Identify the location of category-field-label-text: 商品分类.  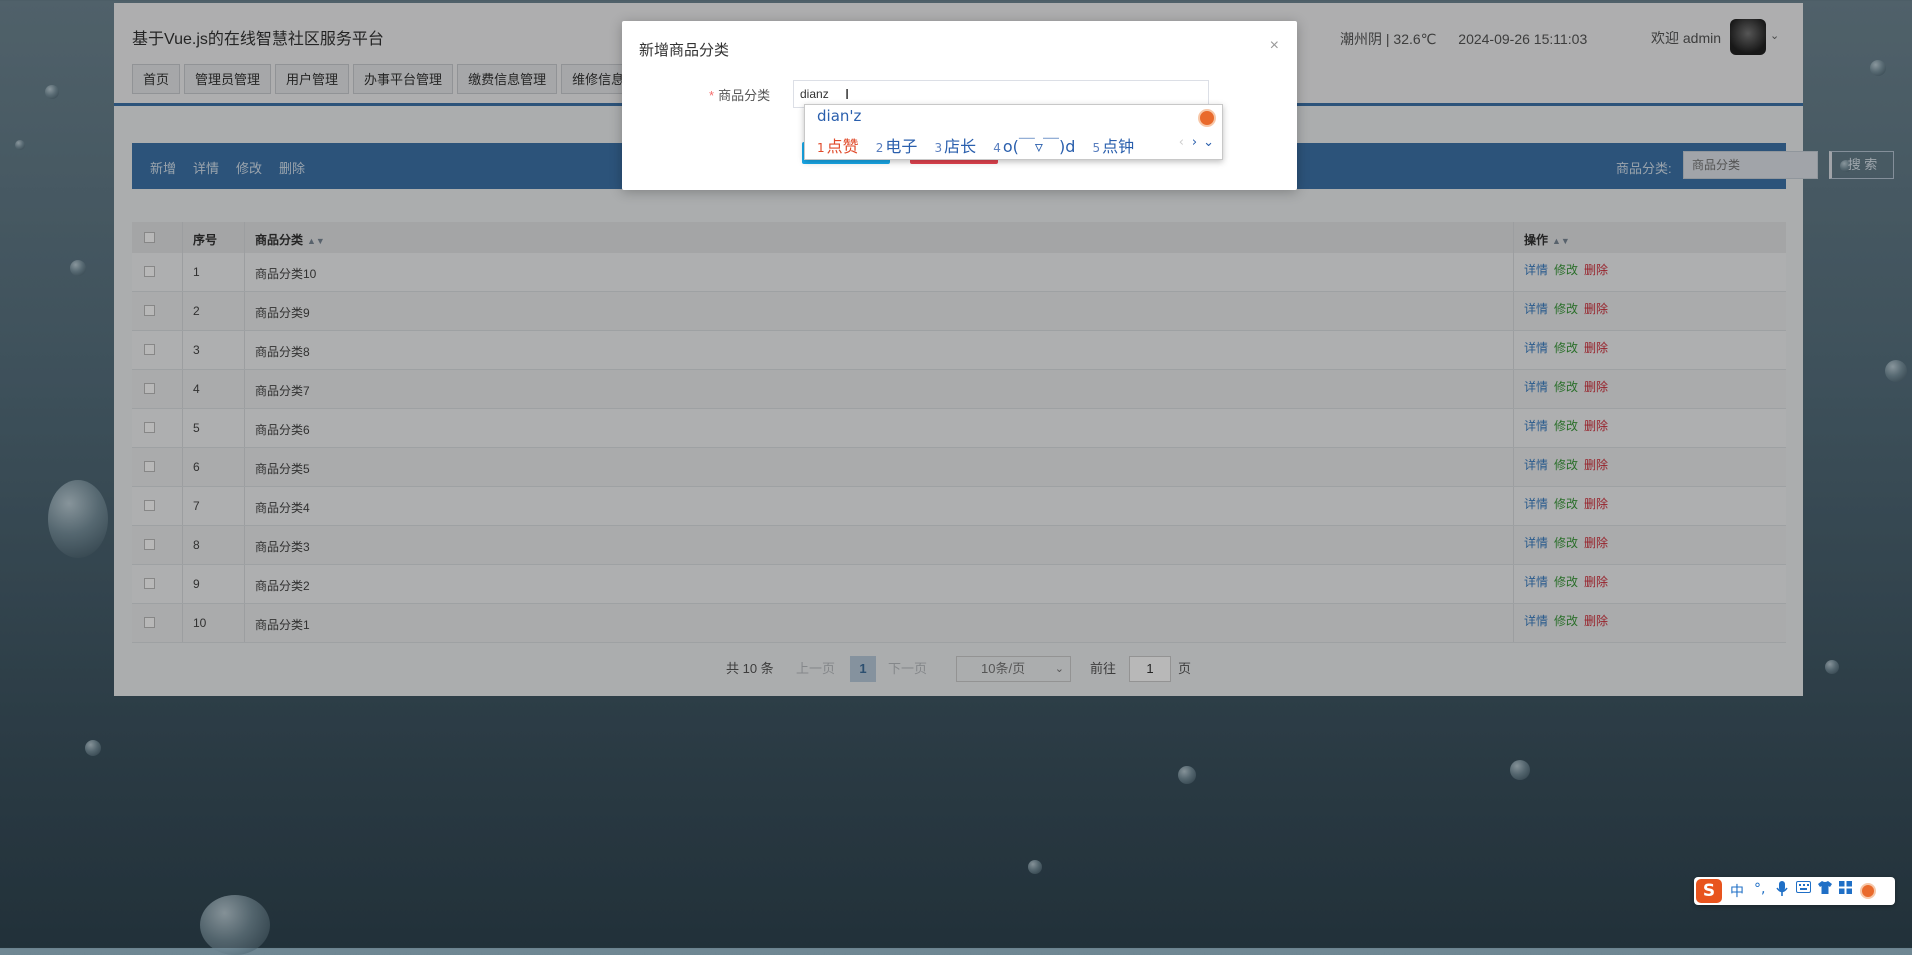
(744, 95).